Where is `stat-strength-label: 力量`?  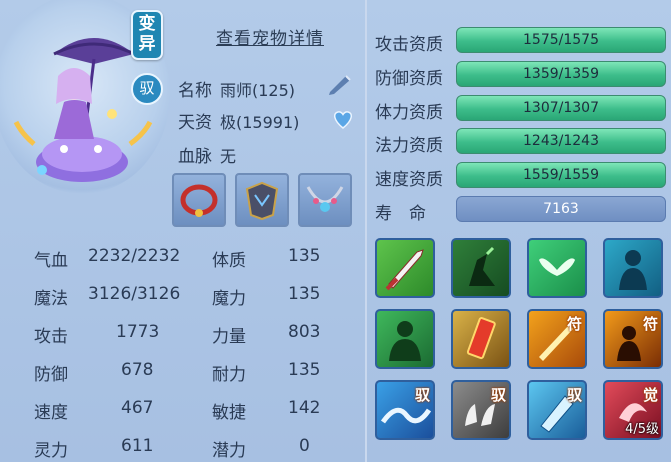 stat-strength-label: 力量 is located at coordinates (229, 337).